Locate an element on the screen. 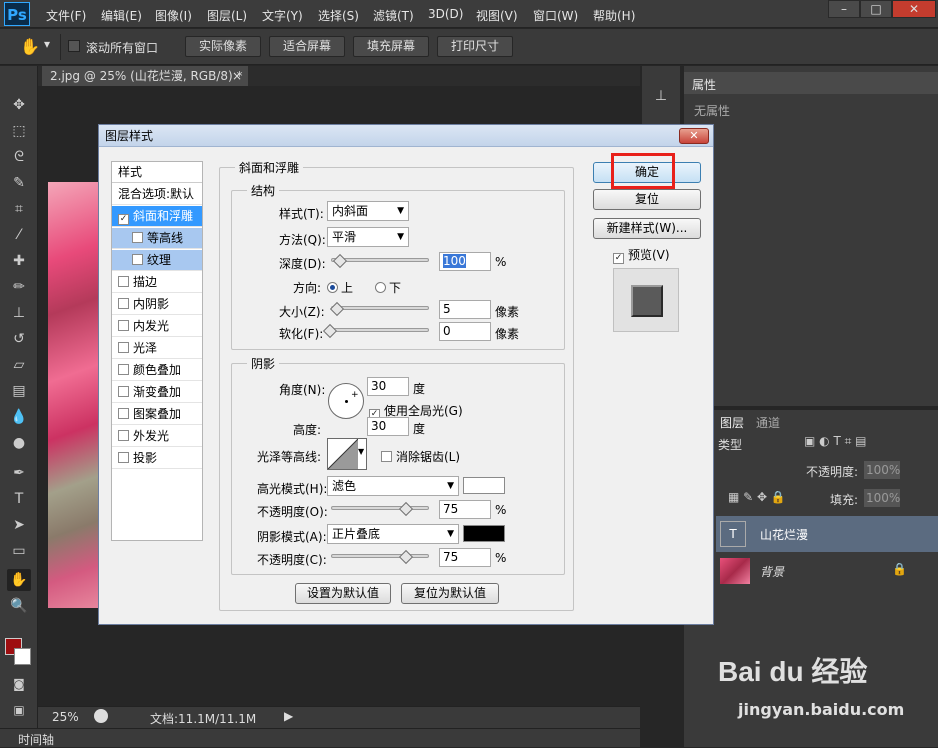  style-list-item: ✓ 斜面和浮雕 is located at coordinates (157, 216).